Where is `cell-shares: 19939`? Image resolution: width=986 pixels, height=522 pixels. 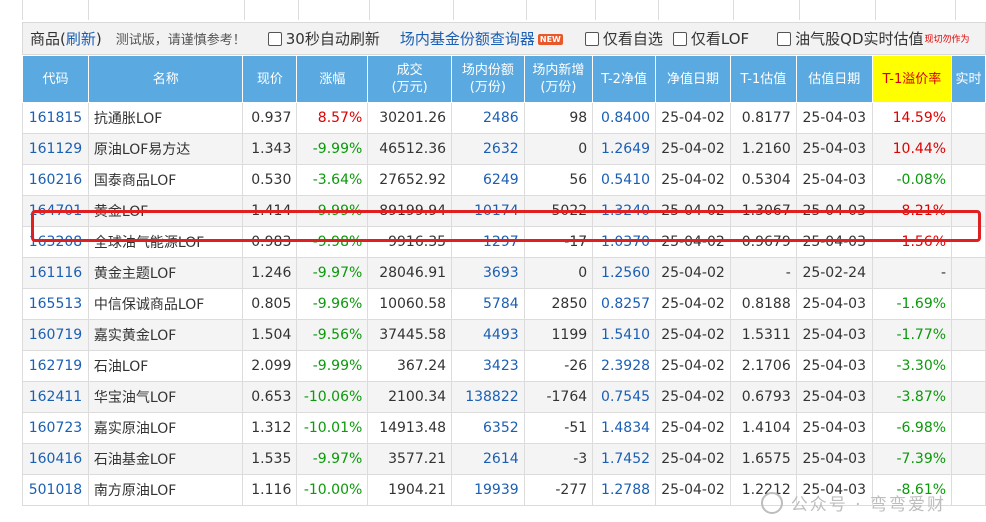 cell-shares: 19939 is located at coordinates (488, 490).